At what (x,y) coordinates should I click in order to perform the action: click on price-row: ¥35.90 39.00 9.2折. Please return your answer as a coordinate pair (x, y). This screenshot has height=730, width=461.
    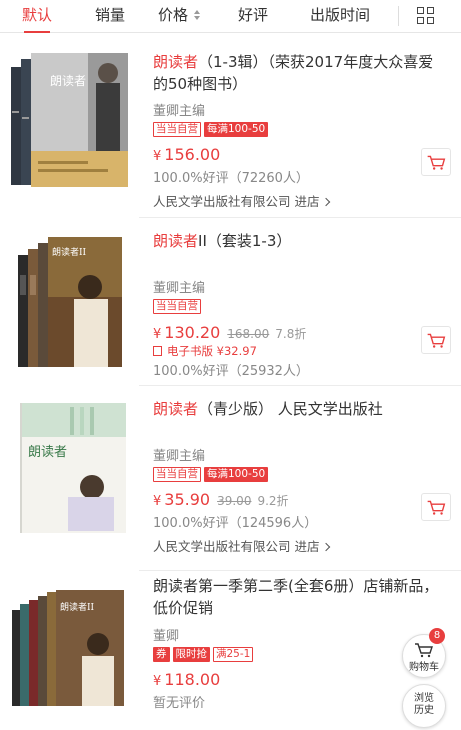
    Looking at the image, I should click on (296, 499).